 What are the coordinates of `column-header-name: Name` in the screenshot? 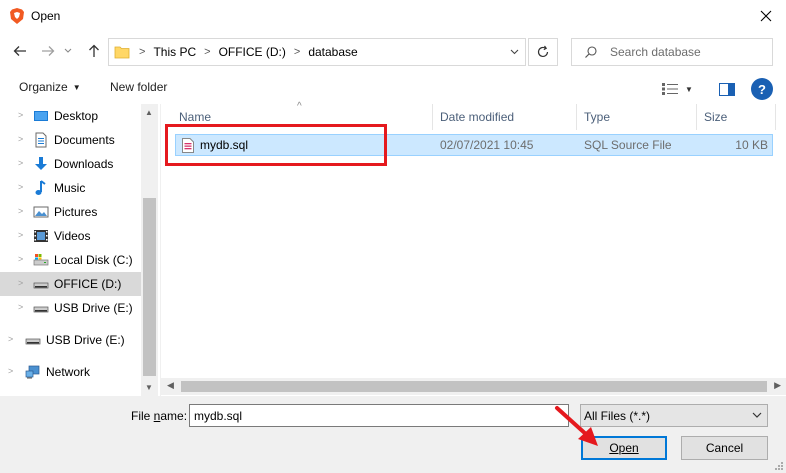 It's located at (195, 117).